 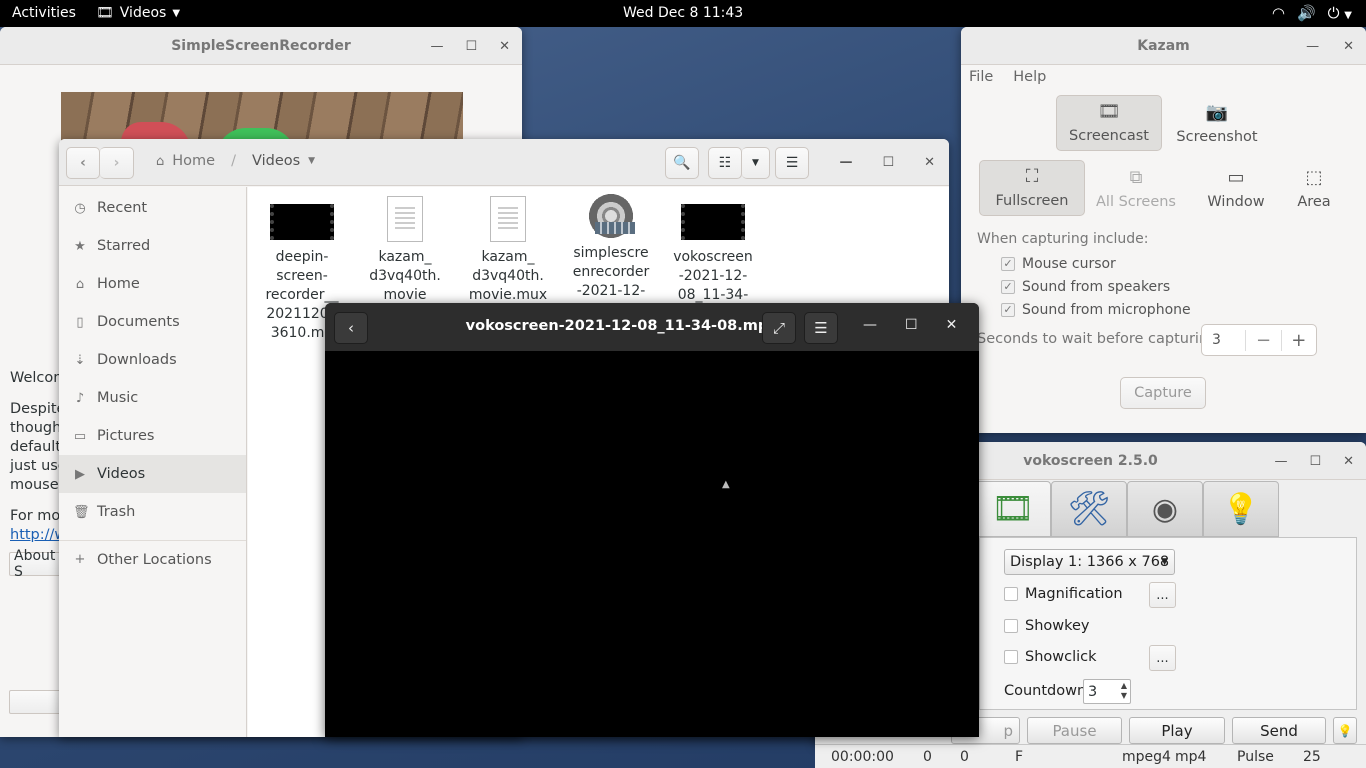 What do you see at coordinates (756, 163) in the screenshot?
I see `view-options-button: ▼` at bounding box center [756, 163].